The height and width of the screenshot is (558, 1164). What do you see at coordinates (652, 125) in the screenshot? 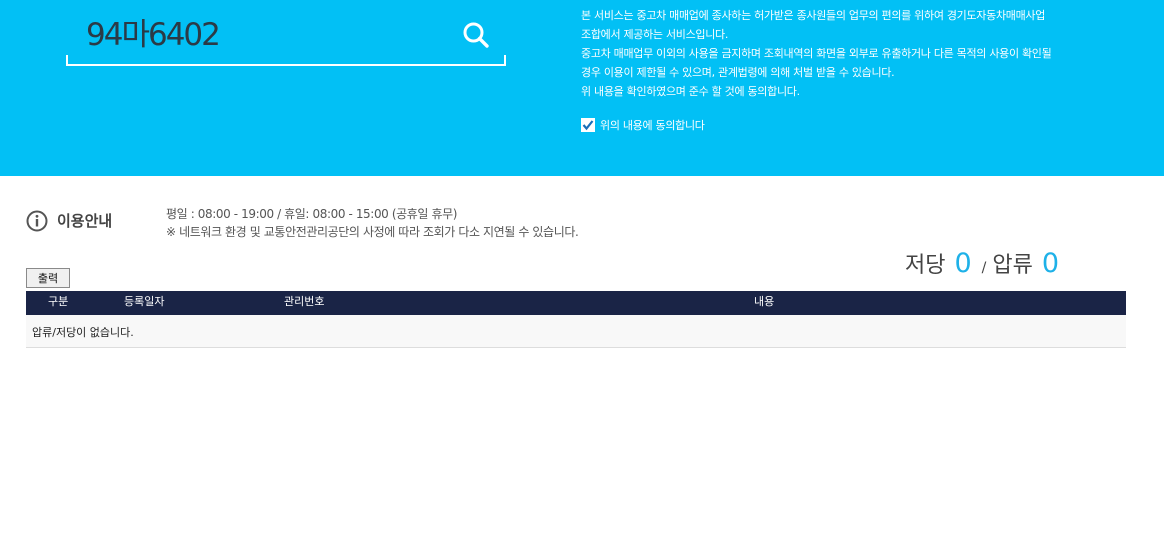
I see `agree-label: 위의 내용에 동의합니다` at bounding box center [652, 125].